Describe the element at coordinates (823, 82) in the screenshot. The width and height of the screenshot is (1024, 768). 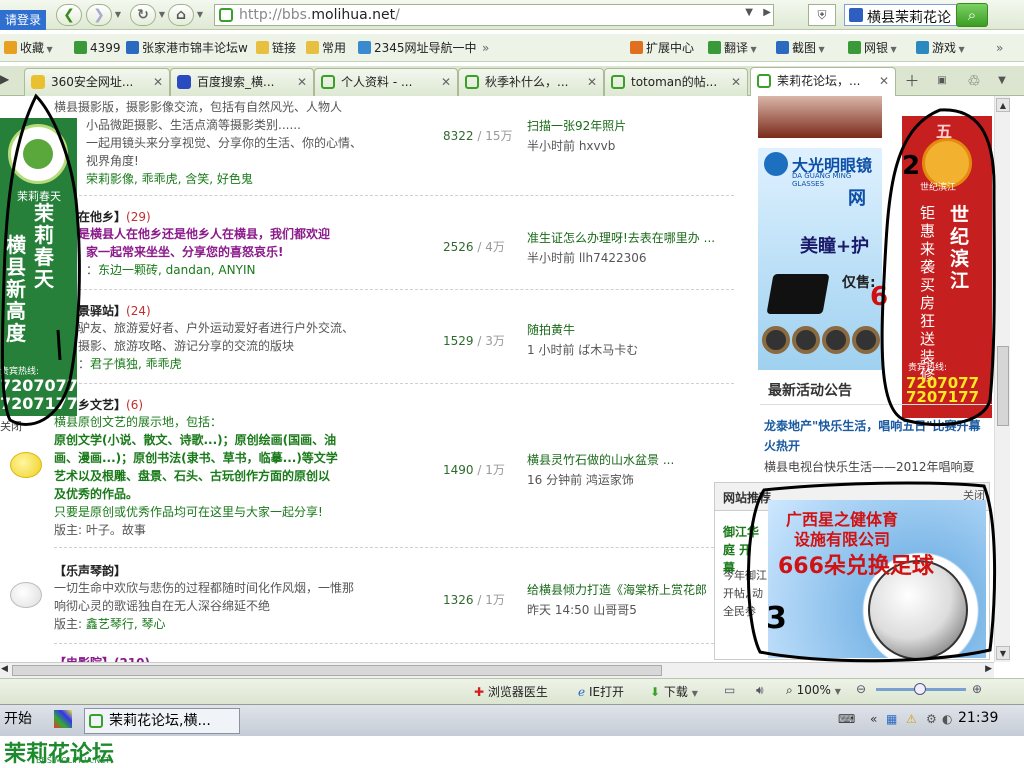
I see `tab-molihua-active: 茉莉花论坛，... ✕` at that location.